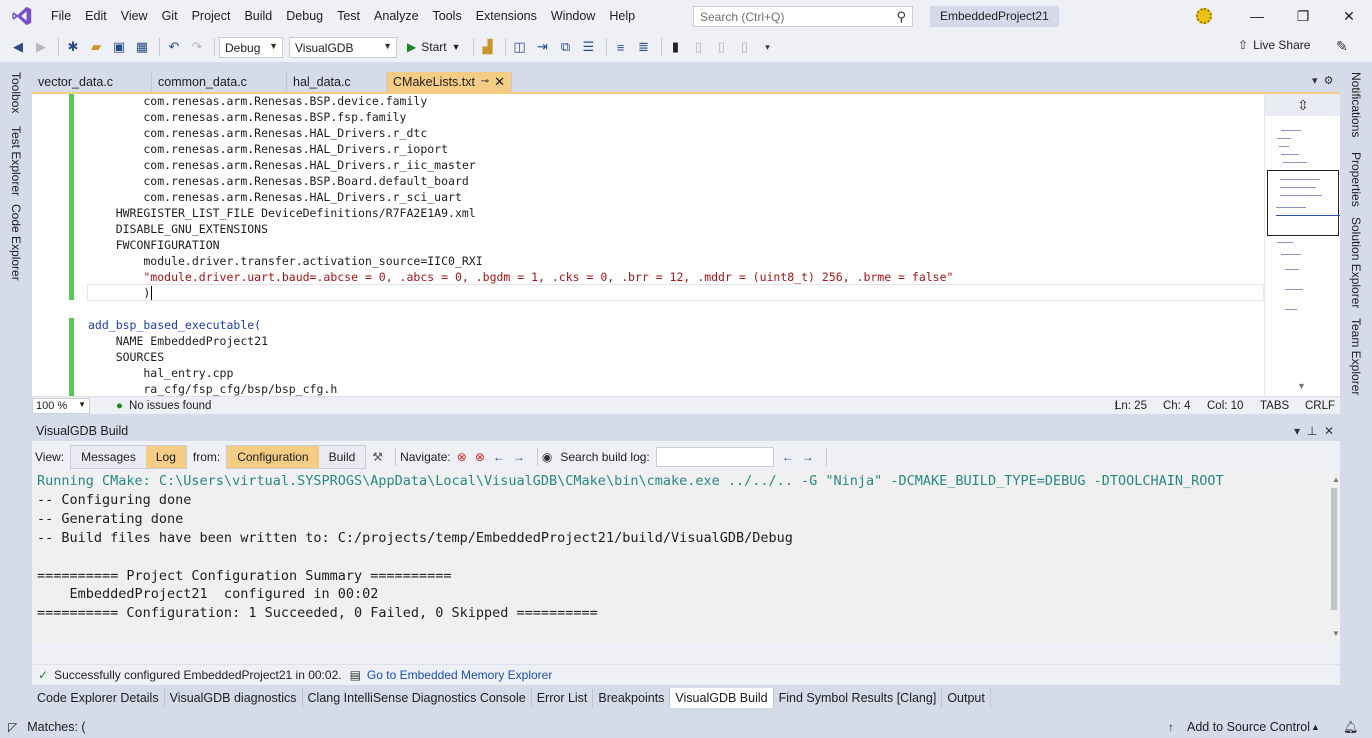 Image resolution: width=1372 pixels, height=738 pixels. What do you see at coordinates (16, 92) in the screenshot?
I see `side-tab-toolbox: Toolbox` at bounding box center [16, 92].